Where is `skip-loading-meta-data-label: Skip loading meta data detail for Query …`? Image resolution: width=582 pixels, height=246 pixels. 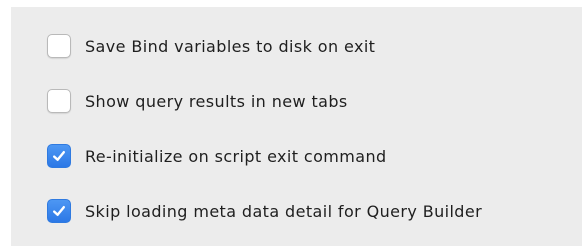
skip-loading-meta-data-label: Skip loading meta data detail for Query … is located at coordinates (284, 211).